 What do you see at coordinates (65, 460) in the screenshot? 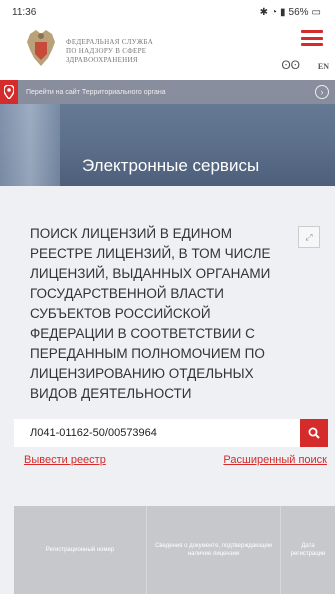
I see `export-registry-link: Вывести реестр` at bounding box center [65, 460].